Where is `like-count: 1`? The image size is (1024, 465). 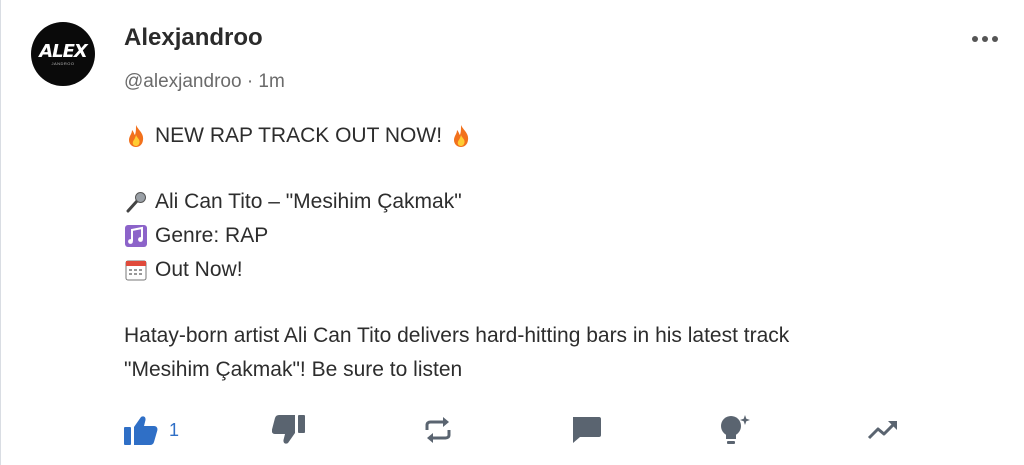 like-count: 1 is located at coordinates (174, 429).